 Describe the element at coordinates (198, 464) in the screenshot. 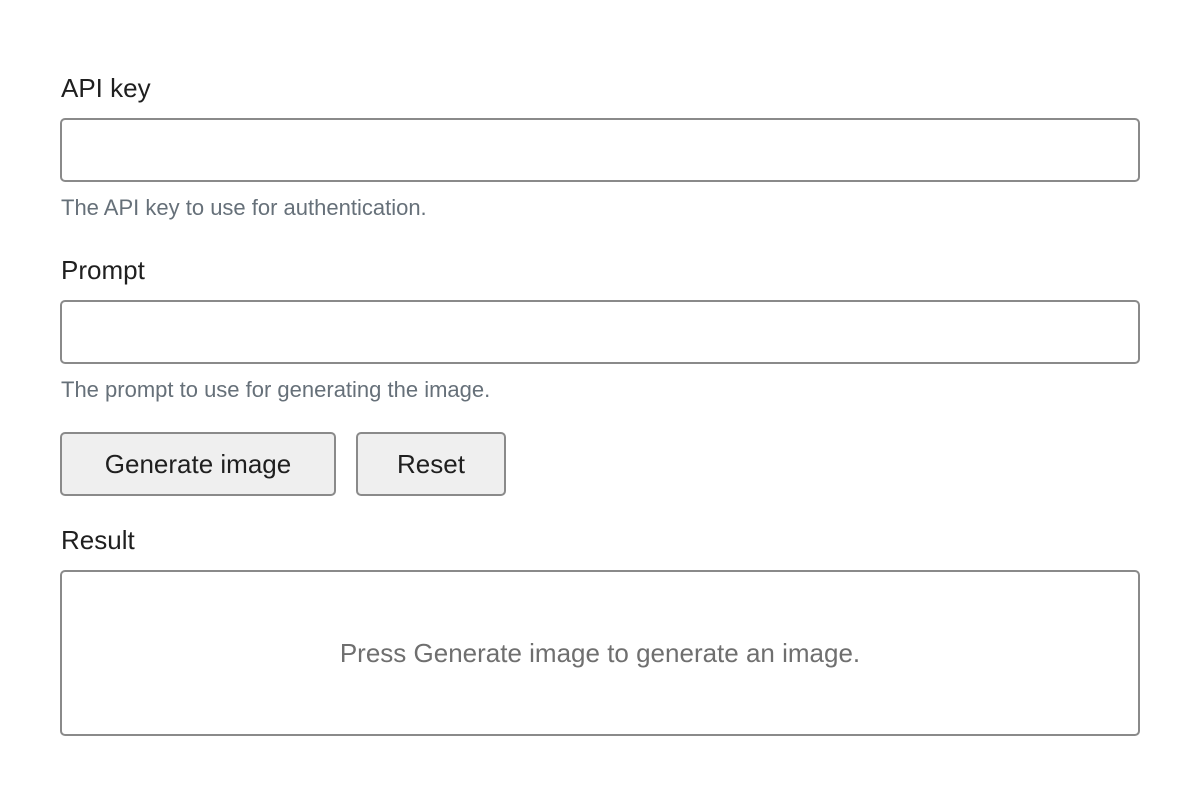

I see `generate-image-button: Generate image` at that location.